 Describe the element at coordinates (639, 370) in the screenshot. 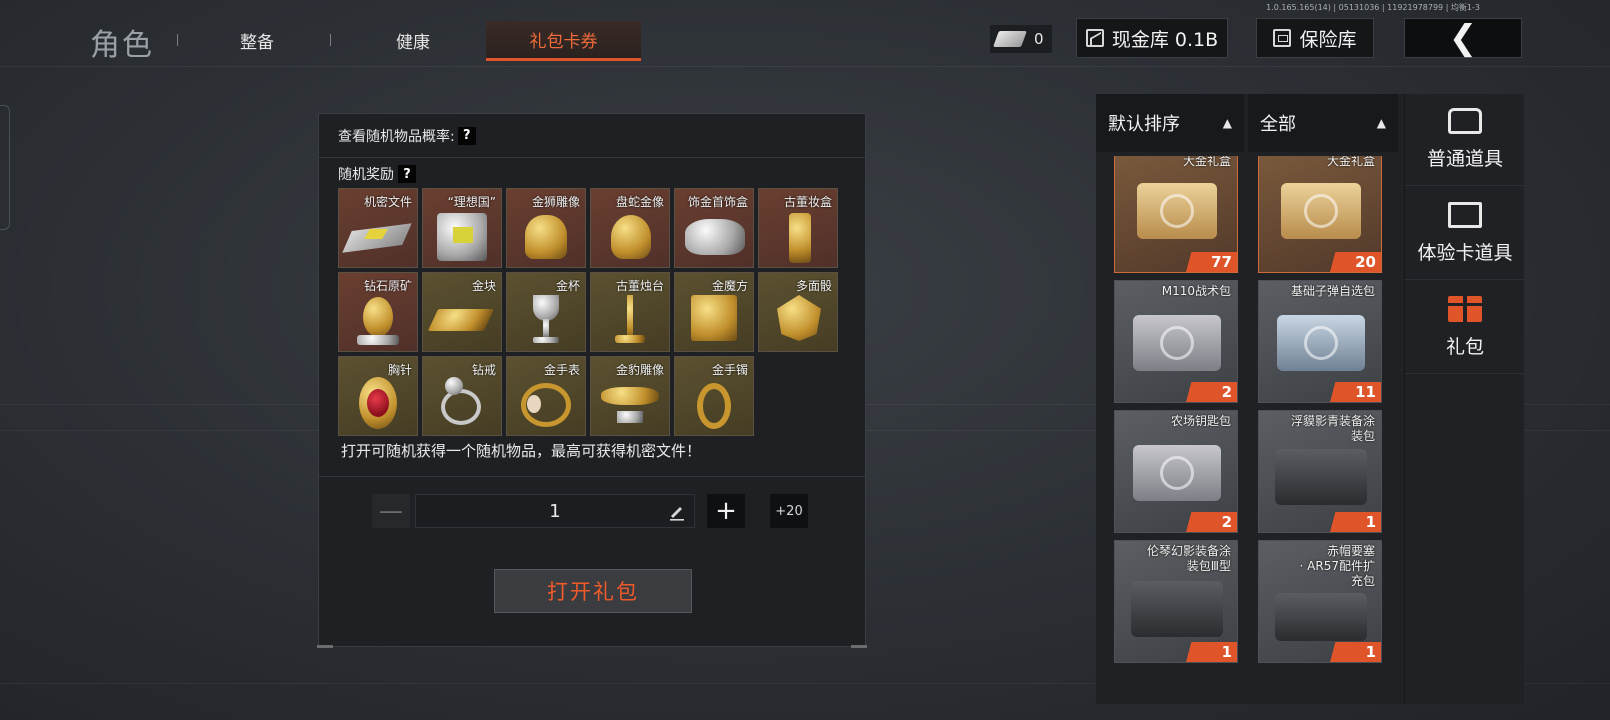

I see `reward-name: 金豹雕像` at that location.